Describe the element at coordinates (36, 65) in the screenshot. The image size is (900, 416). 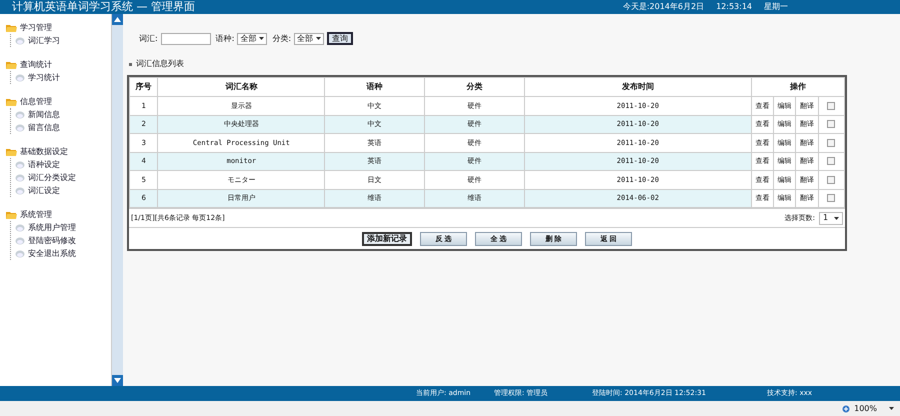
I see `menu-group: 查询统计` at that location.